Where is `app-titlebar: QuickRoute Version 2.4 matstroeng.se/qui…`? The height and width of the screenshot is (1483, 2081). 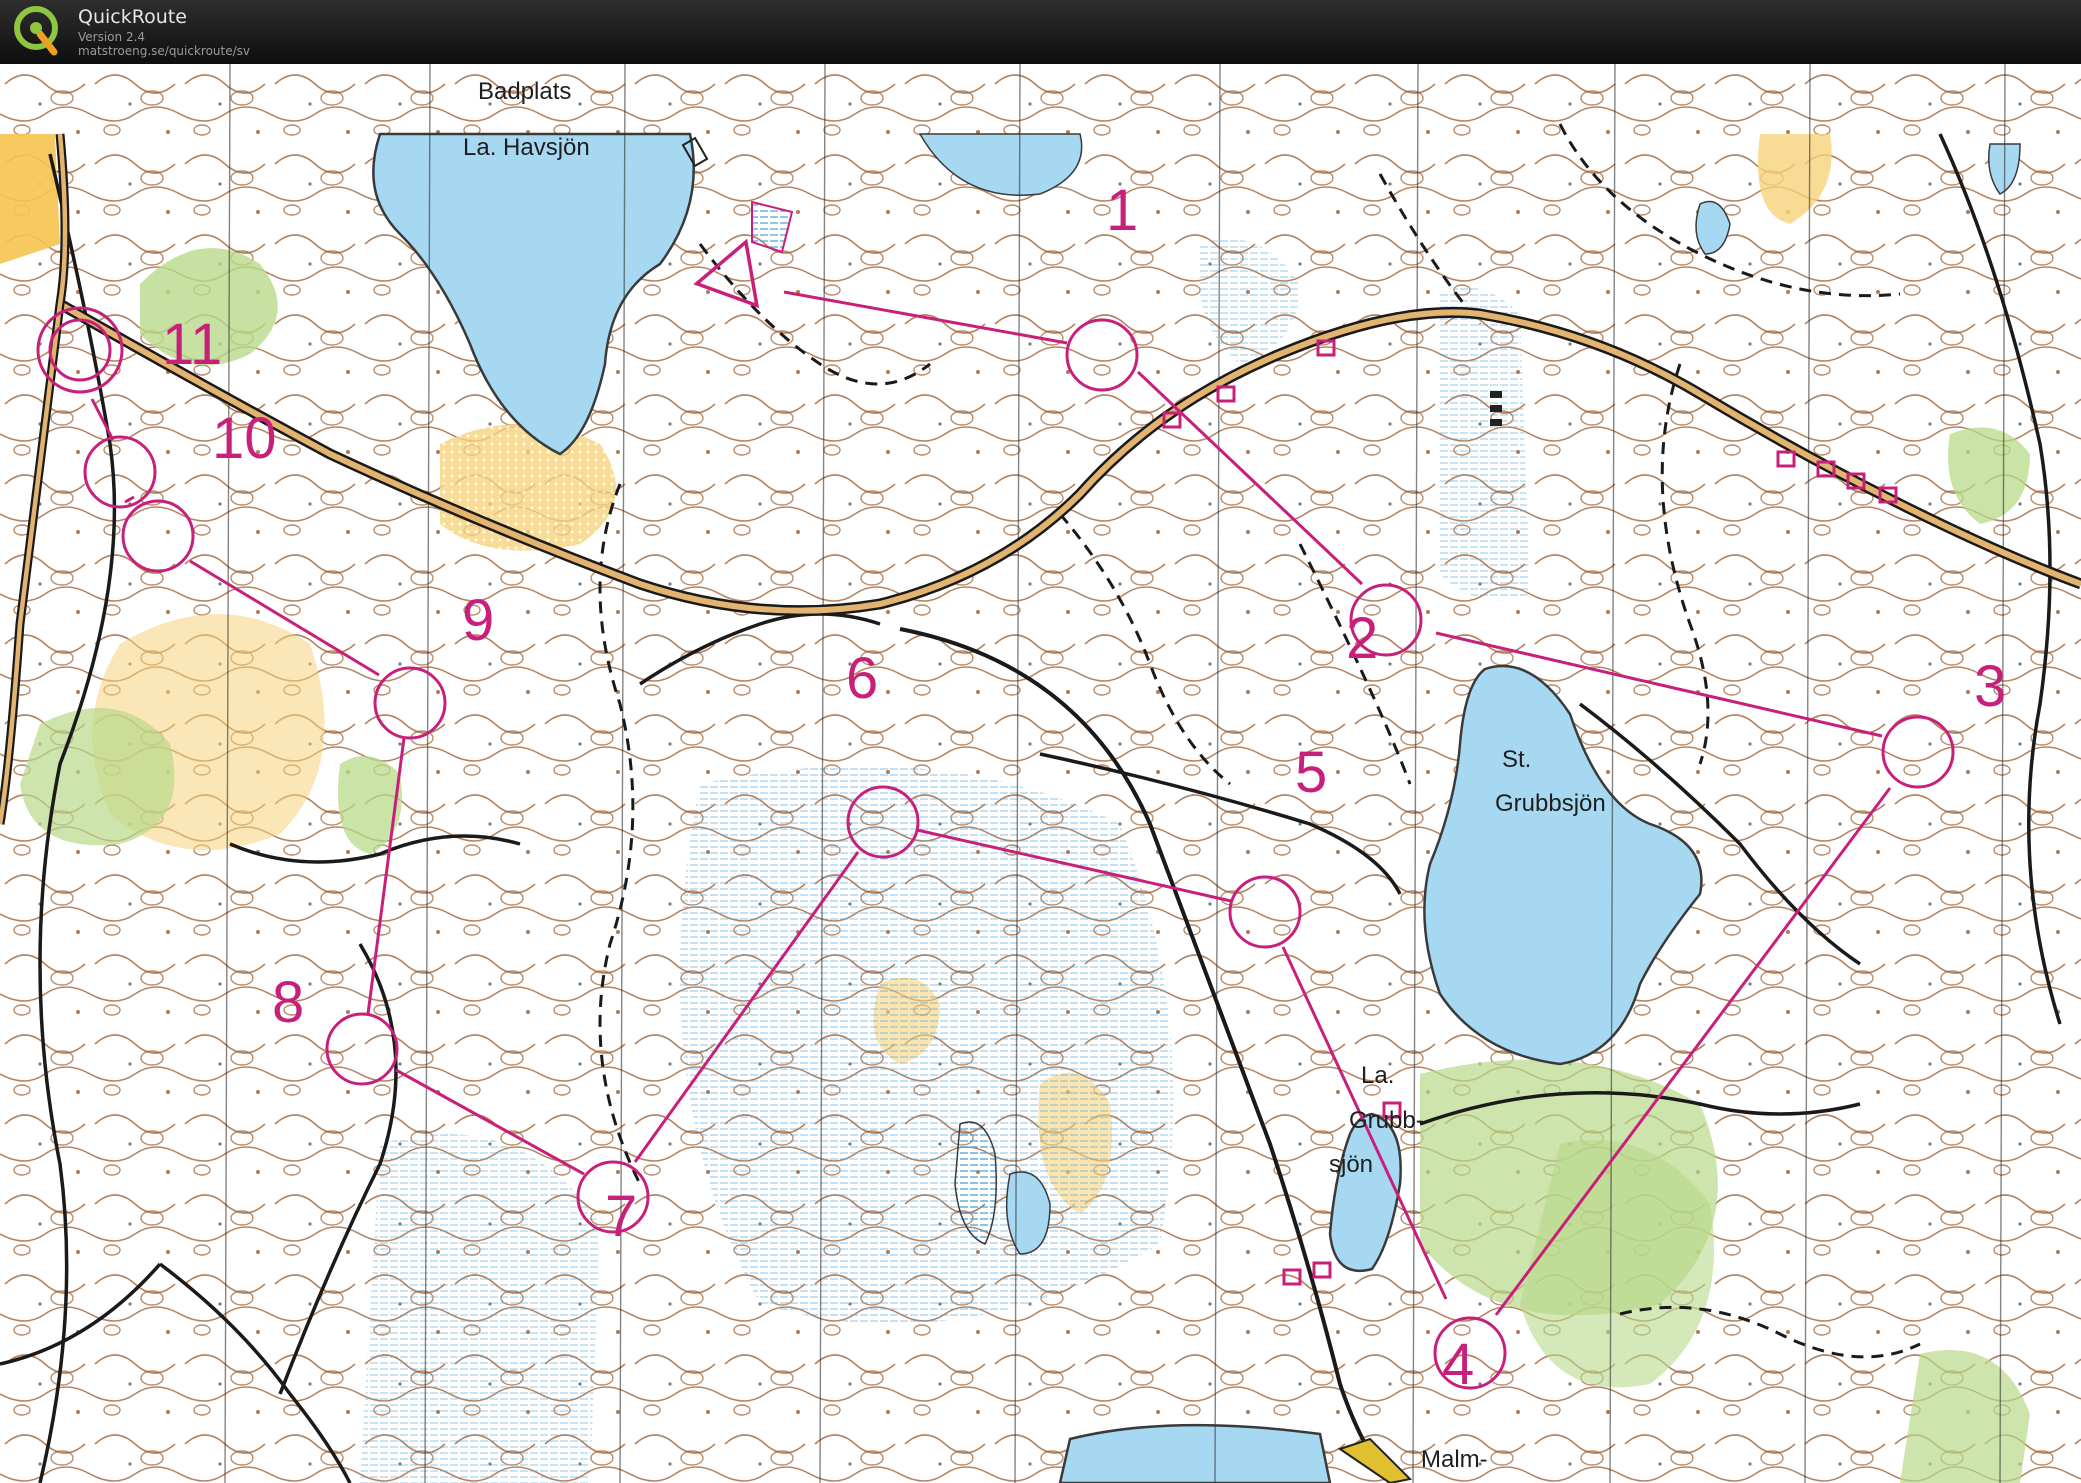 app-titlebar: QuickRoute Version 2.4 matstroeng.se/qui… is located at coordinates (1040, 32).